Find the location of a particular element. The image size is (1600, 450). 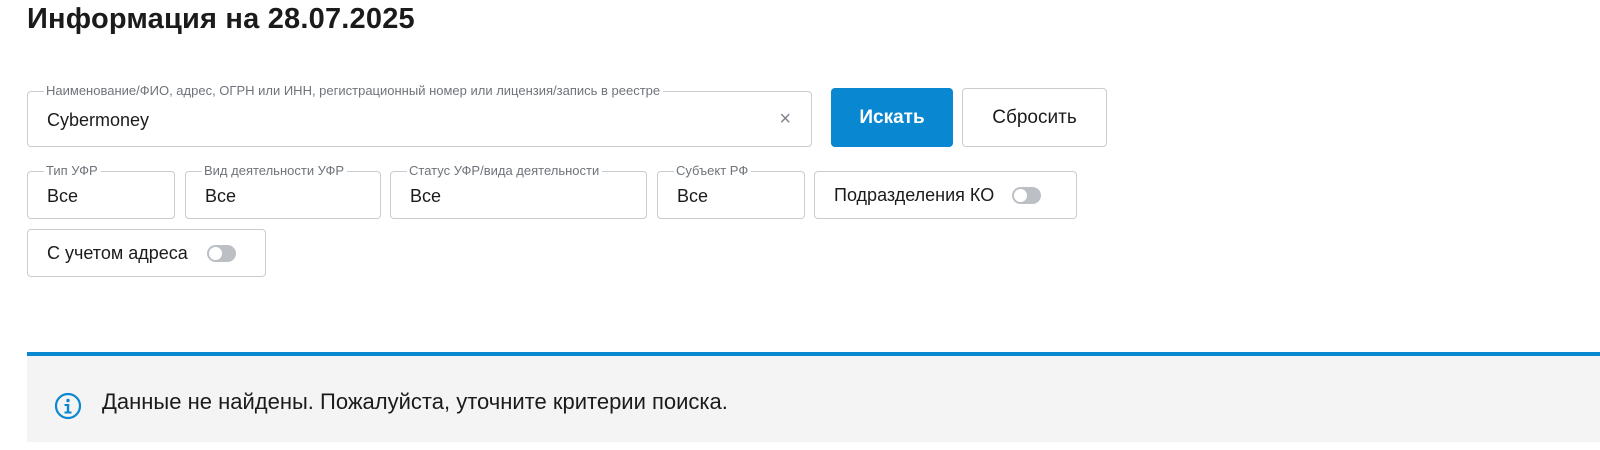

ko-divisions-toggle-box: Подразделения КО is located at coordinates (945, 195).